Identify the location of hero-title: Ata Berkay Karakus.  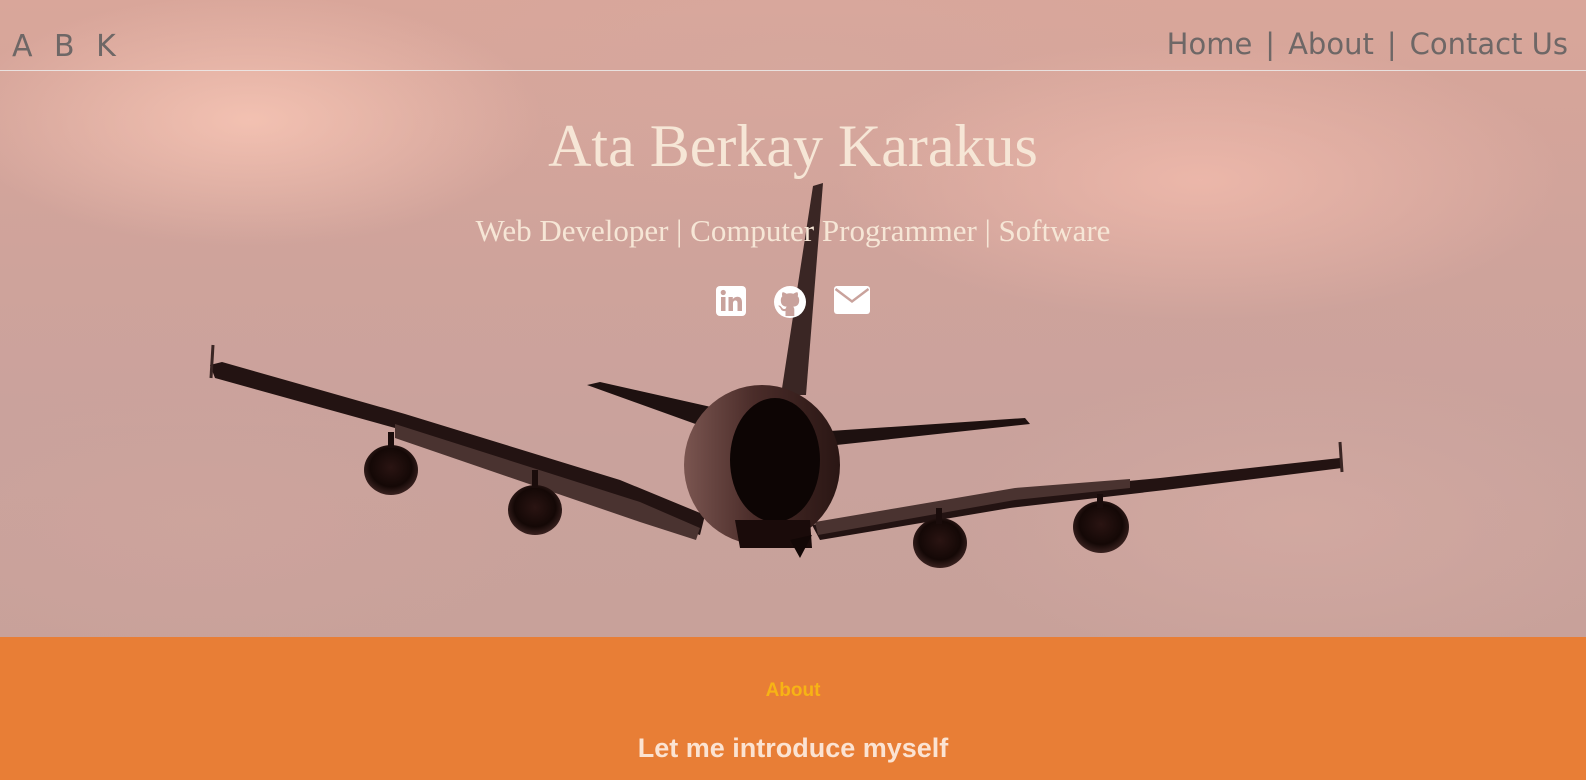
(793, 146).